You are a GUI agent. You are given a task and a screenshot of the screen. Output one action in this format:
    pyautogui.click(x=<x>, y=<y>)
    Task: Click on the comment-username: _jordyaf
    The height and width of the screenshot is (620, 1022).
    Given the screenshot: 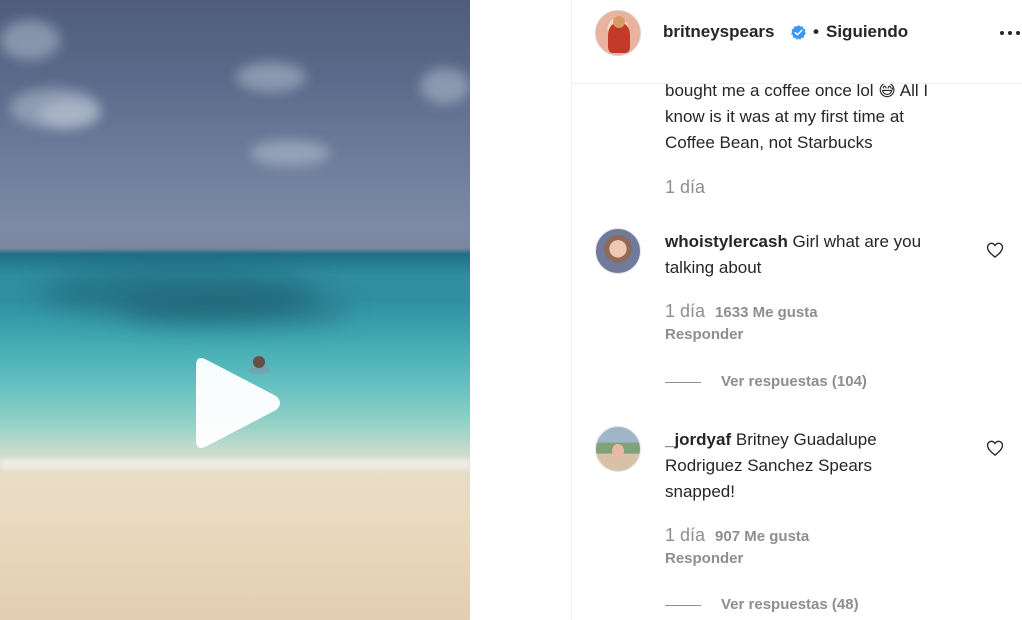 What is the action you would take?
    pyautogui.click(x=698, y=439)
    